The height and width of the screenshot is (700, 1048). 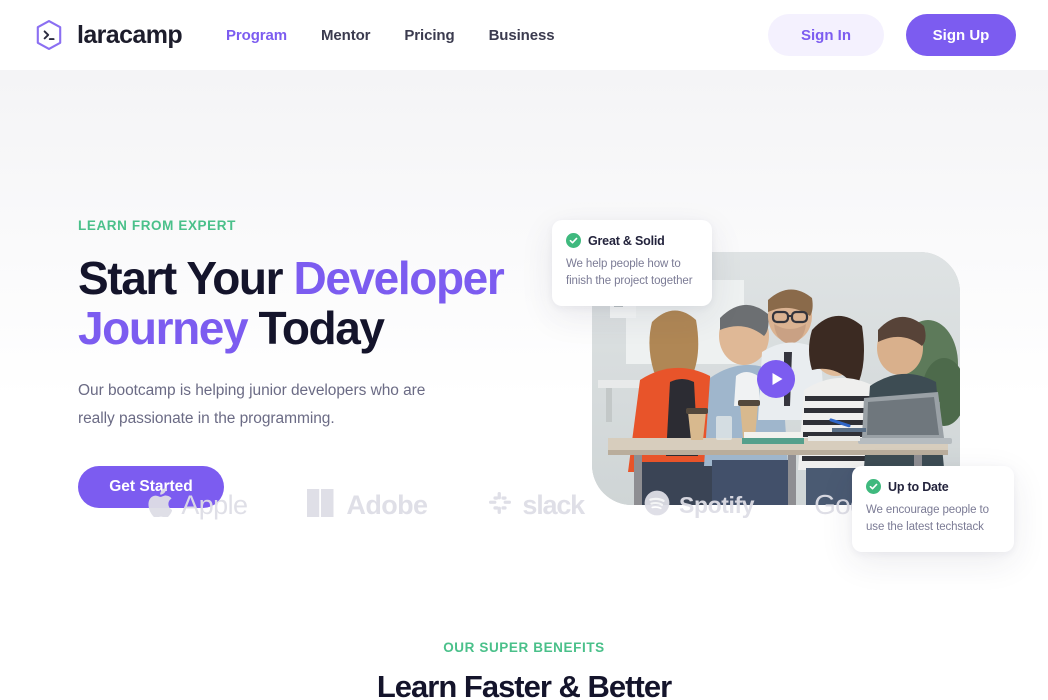 I want to click on nav-item-pricing: Pricing, so click(x=429, y=35).